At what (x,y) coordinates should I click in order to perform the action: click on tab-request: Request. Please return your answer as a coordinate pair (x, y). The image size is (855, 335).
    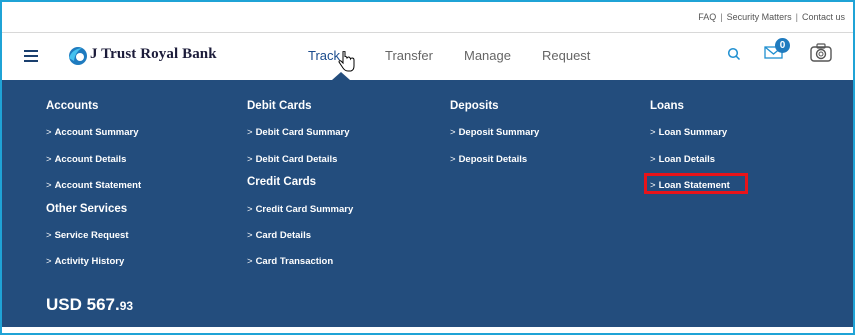
    Looking at the image, I should click on (566, 55).